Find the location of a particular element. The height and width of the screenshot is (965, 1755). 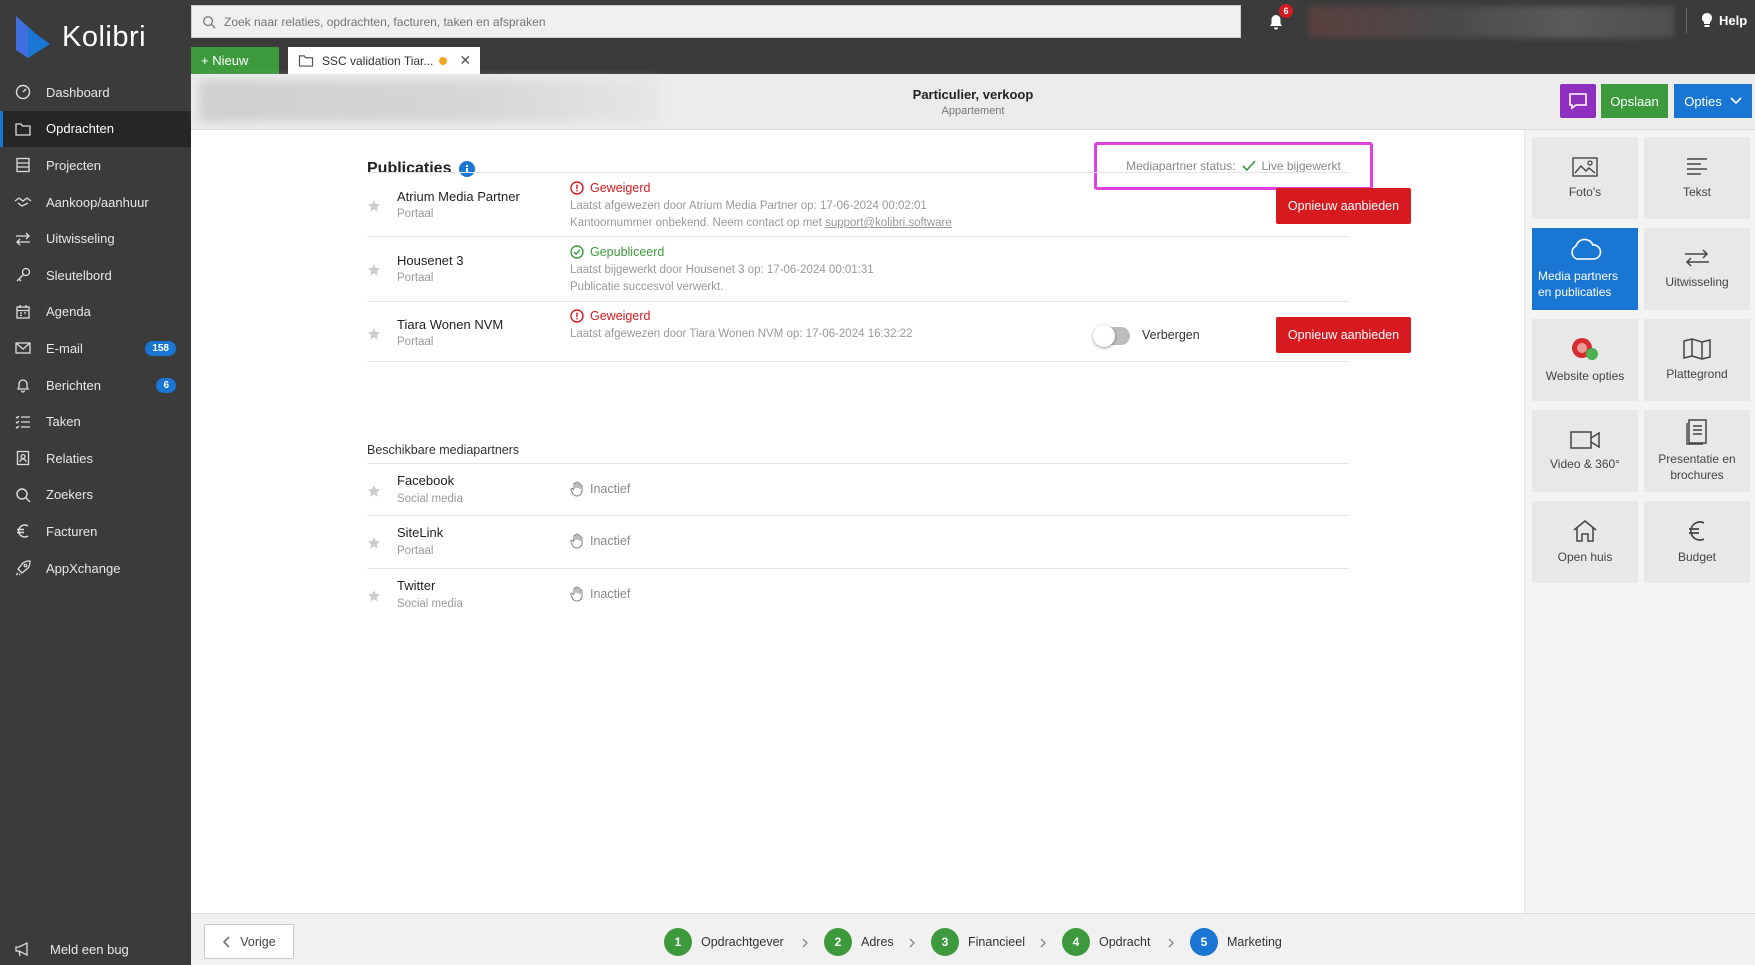

inactive-status: Inactief is located at coordinates (600, 489).